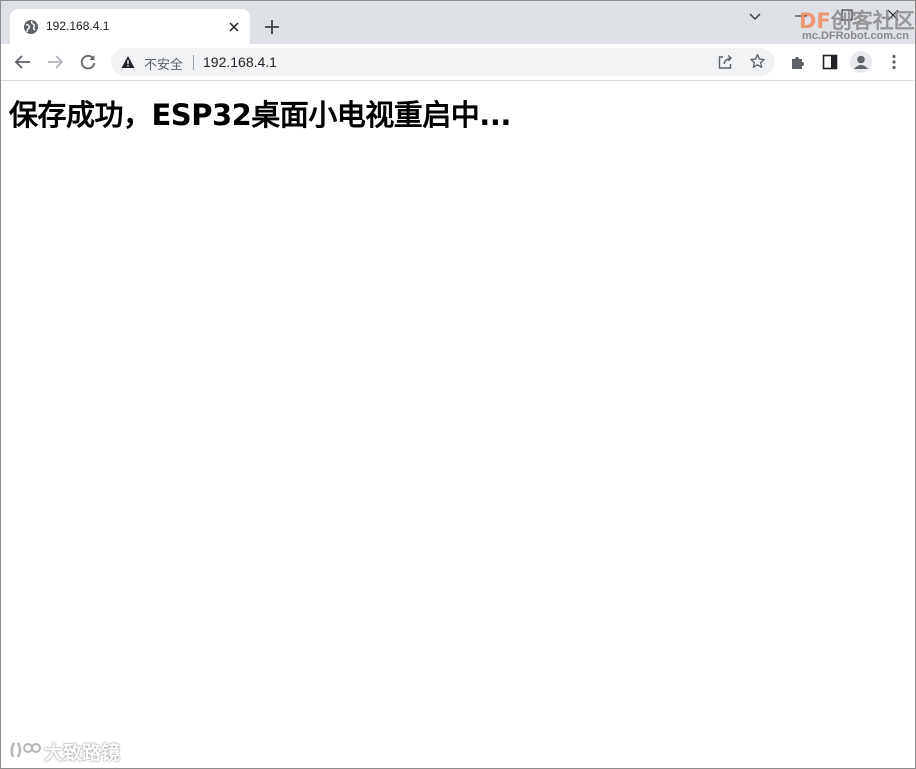 The width and height of the screenshot is (916, 769). What do you see at coordinates (82, 753) in the screenshot?
I see `watermark-text: 大致路镜` at bounding box center [82, 753].